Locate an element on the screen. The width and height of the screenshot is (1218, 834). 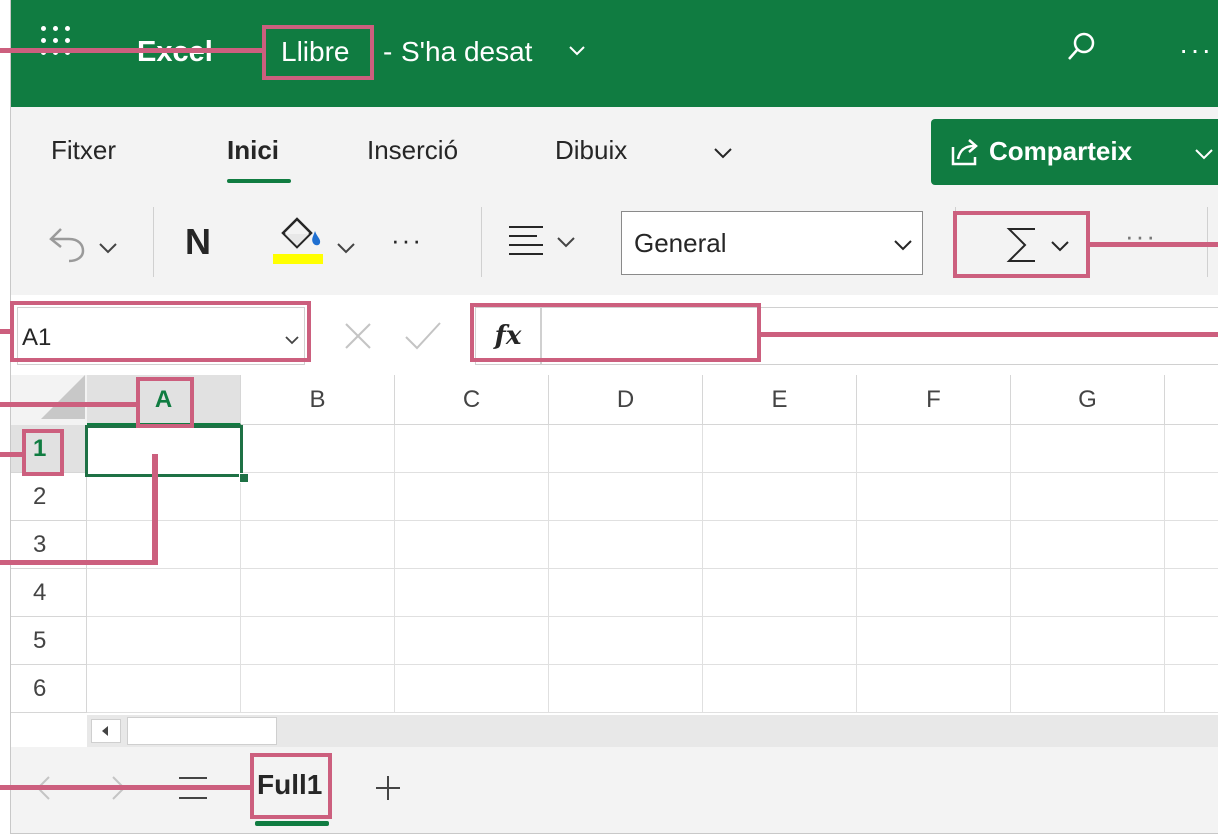
callout-line-cell-vertical is located at coordinates (155, 509).